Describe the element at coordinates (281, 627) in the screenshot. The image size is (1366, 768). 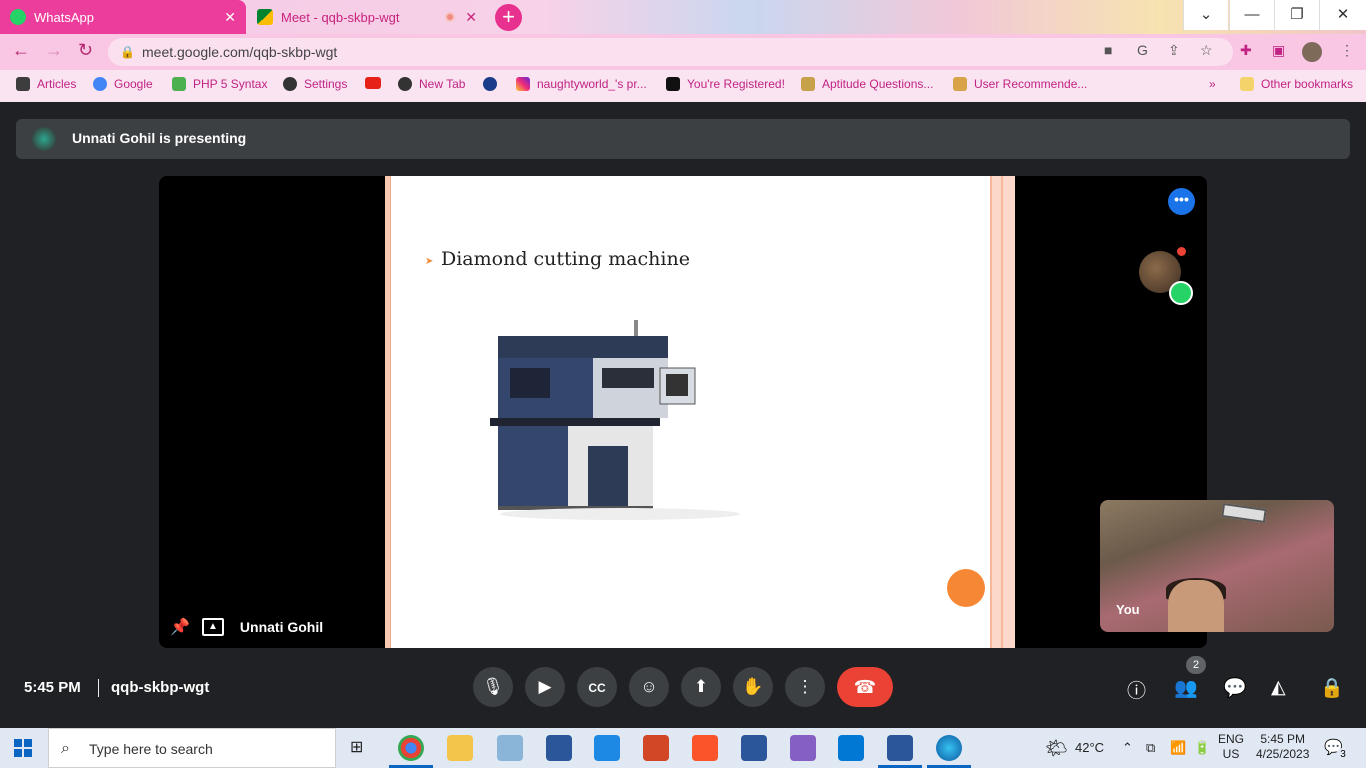
I see `presenter-name: Unnati Gohil` at that location.